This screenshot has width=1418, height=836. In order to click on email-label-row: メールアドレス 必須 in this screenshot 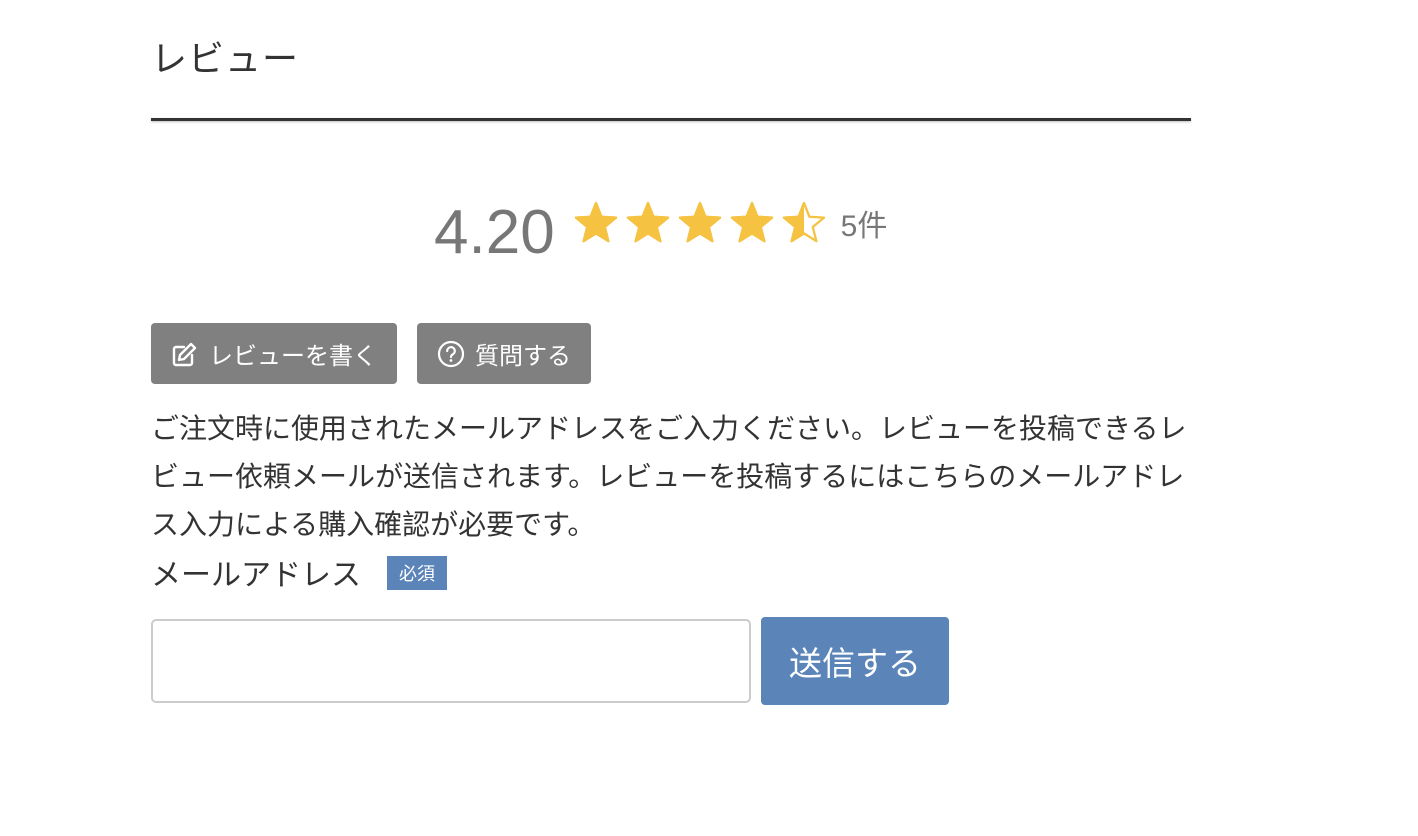, I will do `click(299, 572)`.